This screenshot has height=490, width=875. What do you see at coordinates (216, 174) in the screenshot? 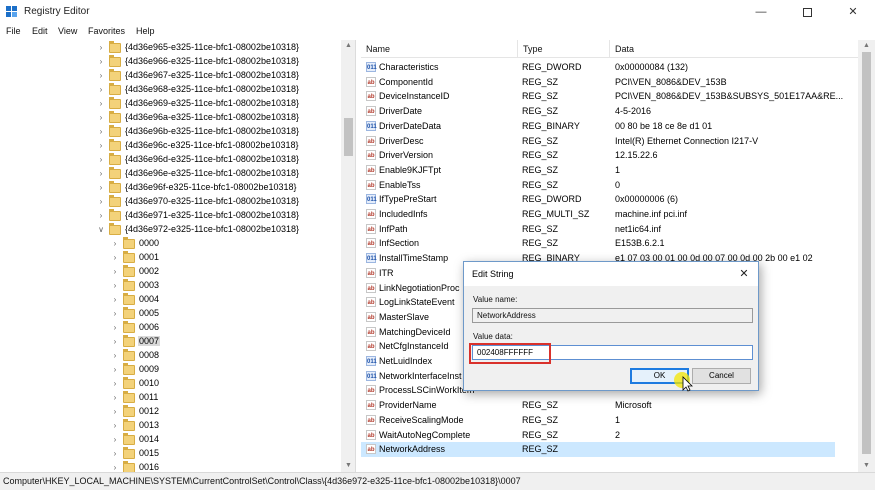
I see `tree-item: › {4d36e96e-e325-11ce-bfc1-08002be10318}` at bounding box center [216, 174].